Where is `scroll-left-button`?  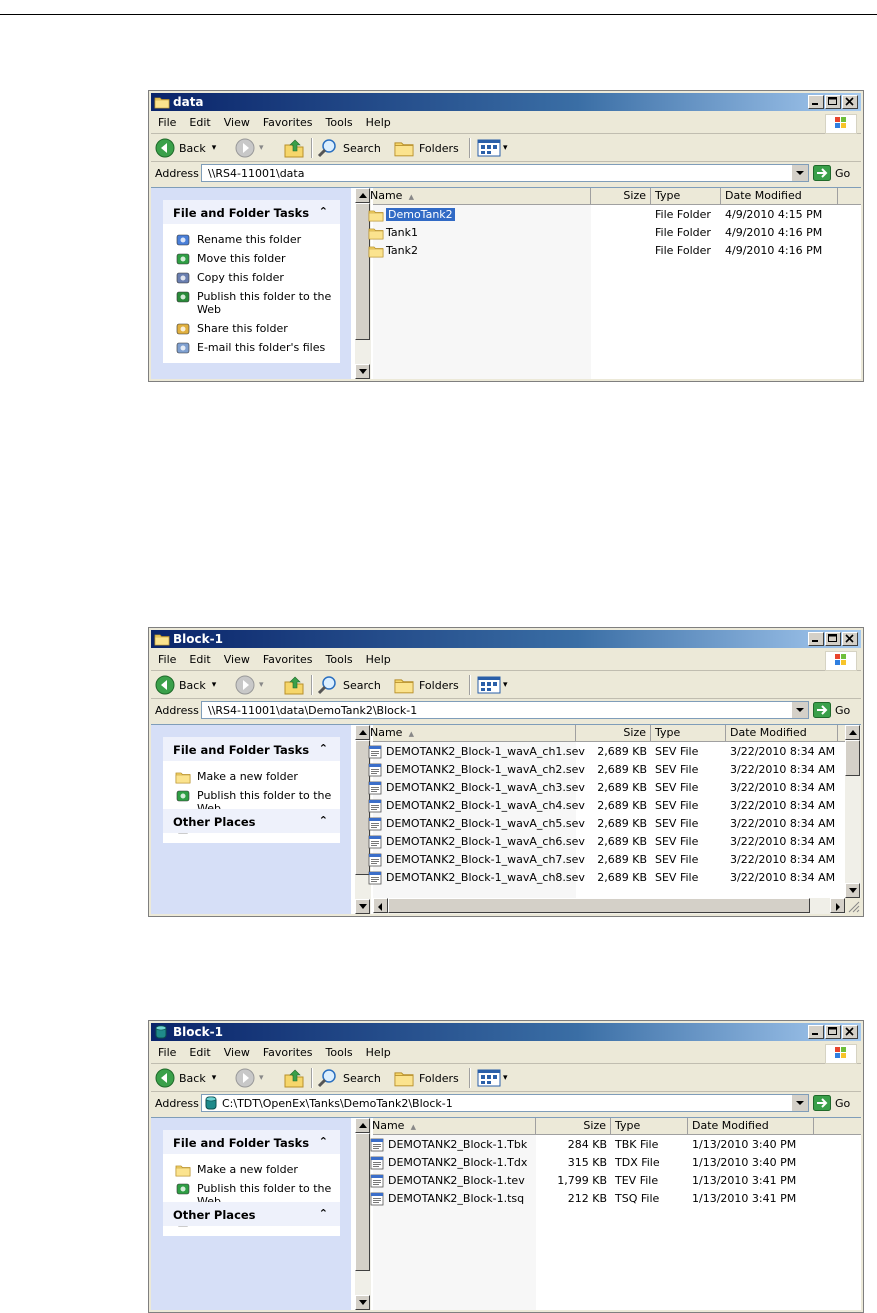
scroll-left-button is located at coordinates (380, 905).